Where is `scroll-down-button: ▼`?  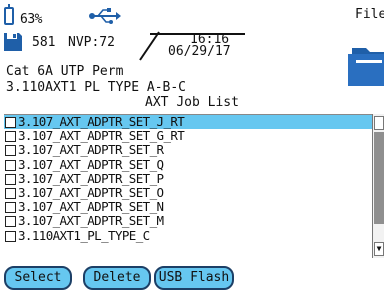
scroll-down-button: ▼ is located at coordinates (379, 249).